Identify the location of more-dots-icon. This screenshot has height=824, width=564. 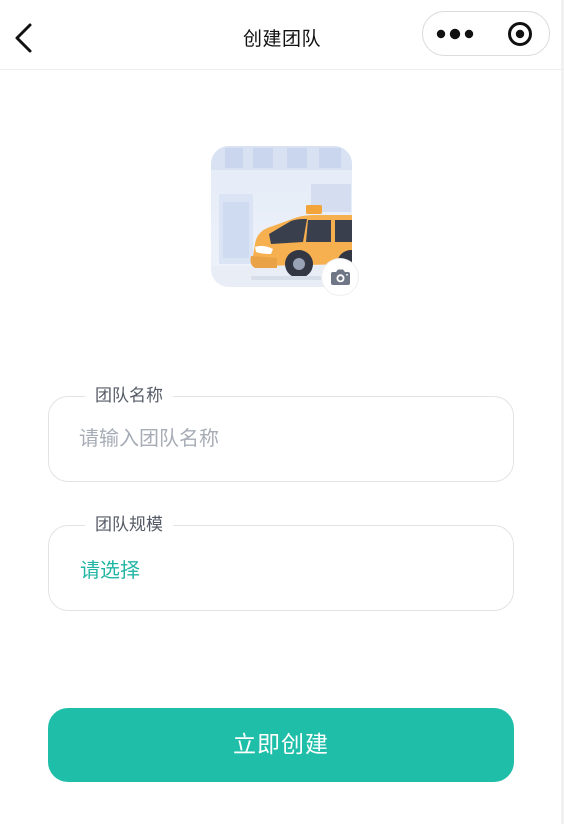
(455, 34).